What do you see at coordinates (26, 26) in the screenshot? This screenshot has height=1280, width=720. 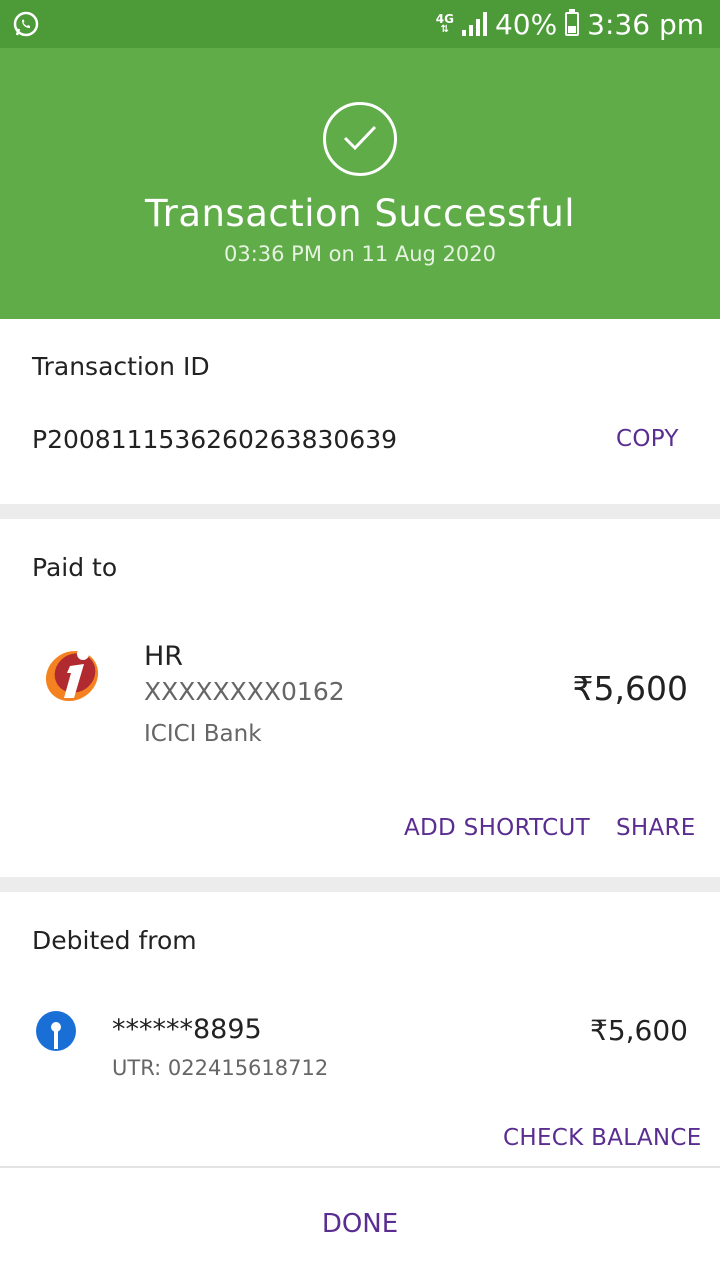 I see `whatsapp-icon` at bounding box center [26, 26].